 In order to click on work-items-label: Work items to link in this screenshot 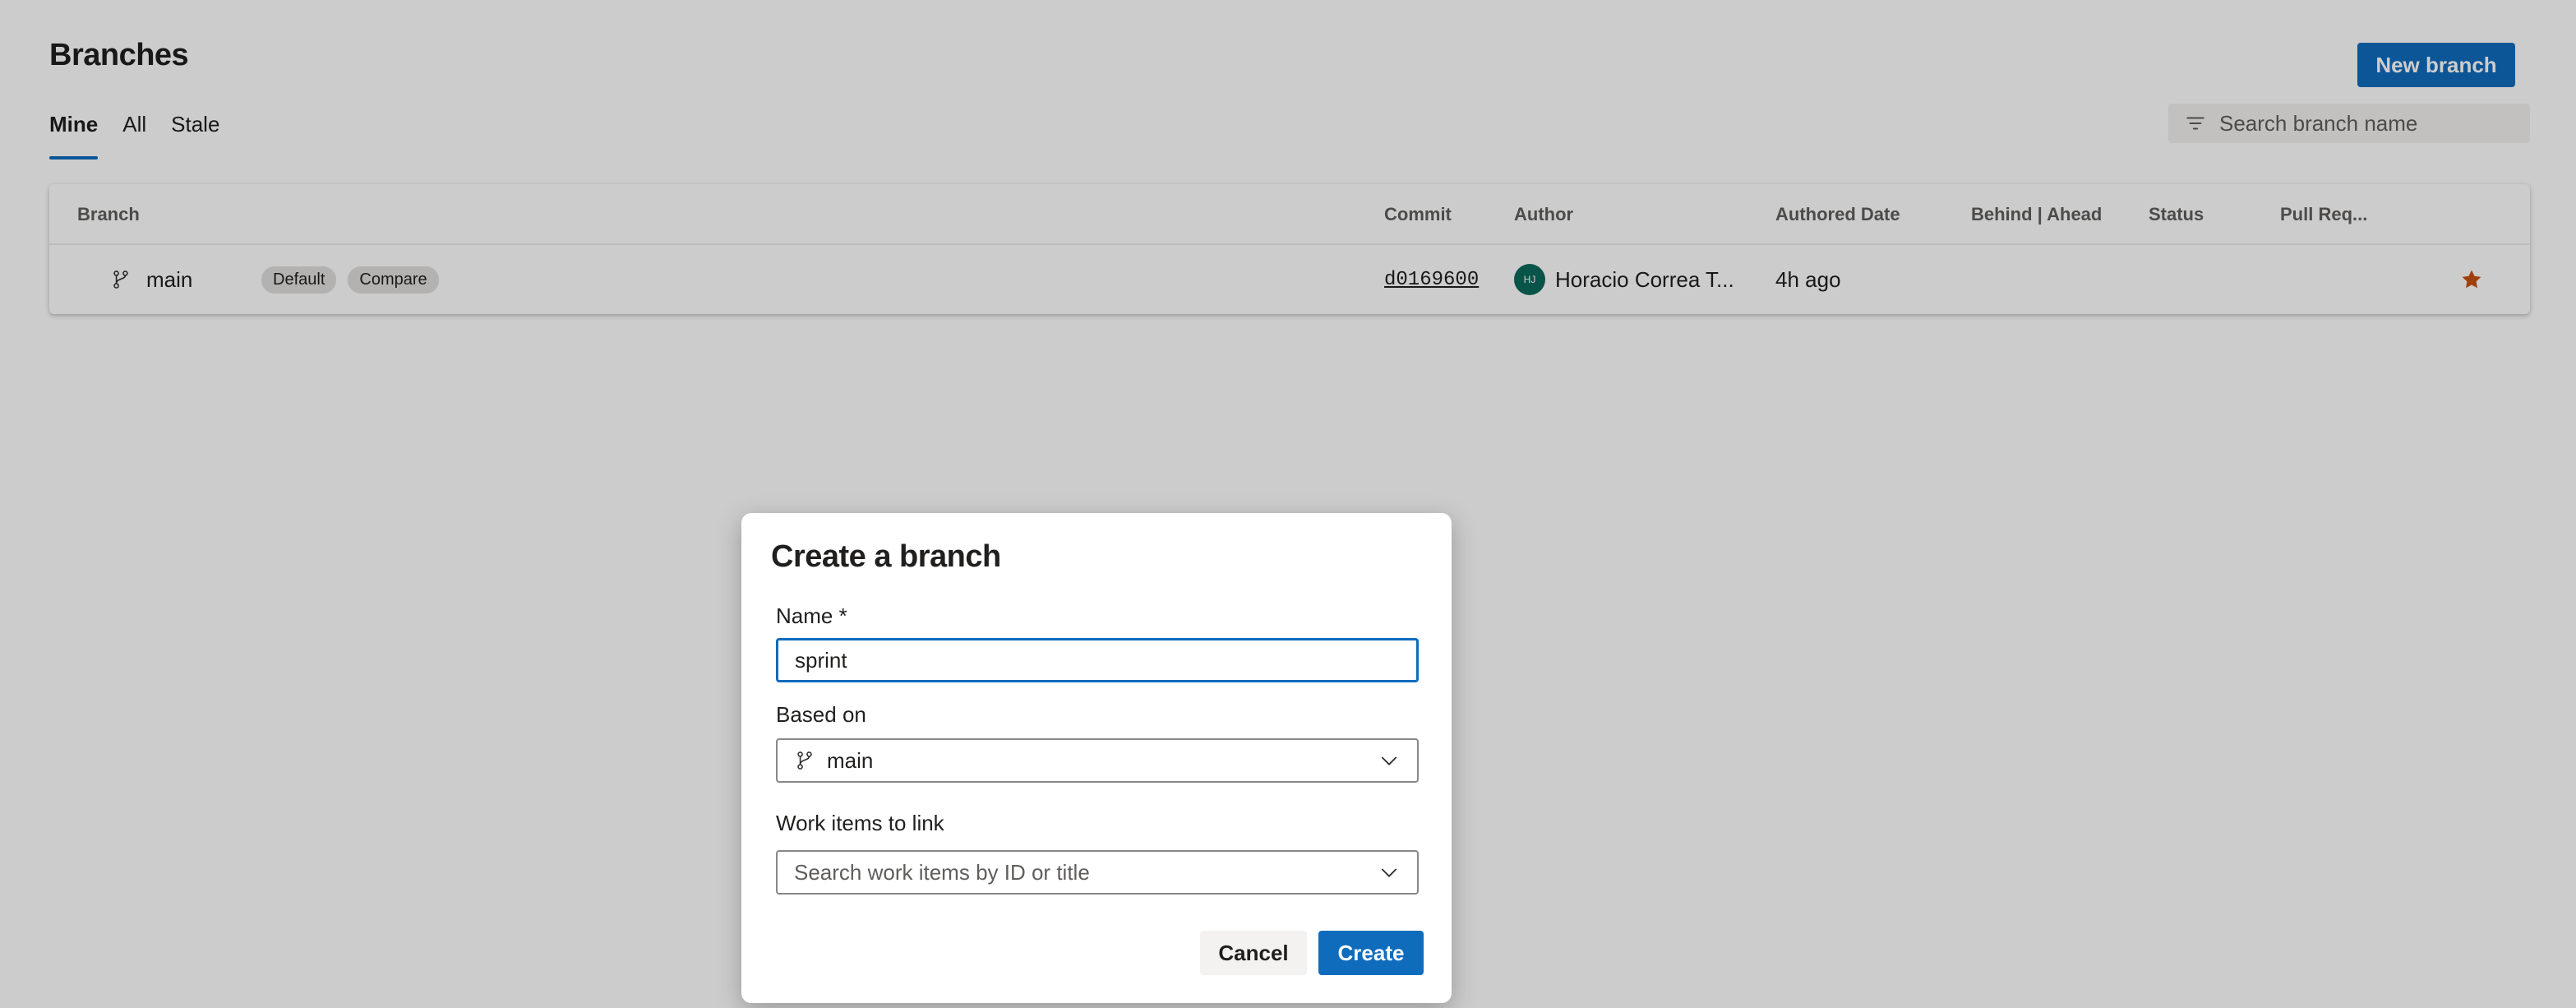, I will do `click(860, 823)`.